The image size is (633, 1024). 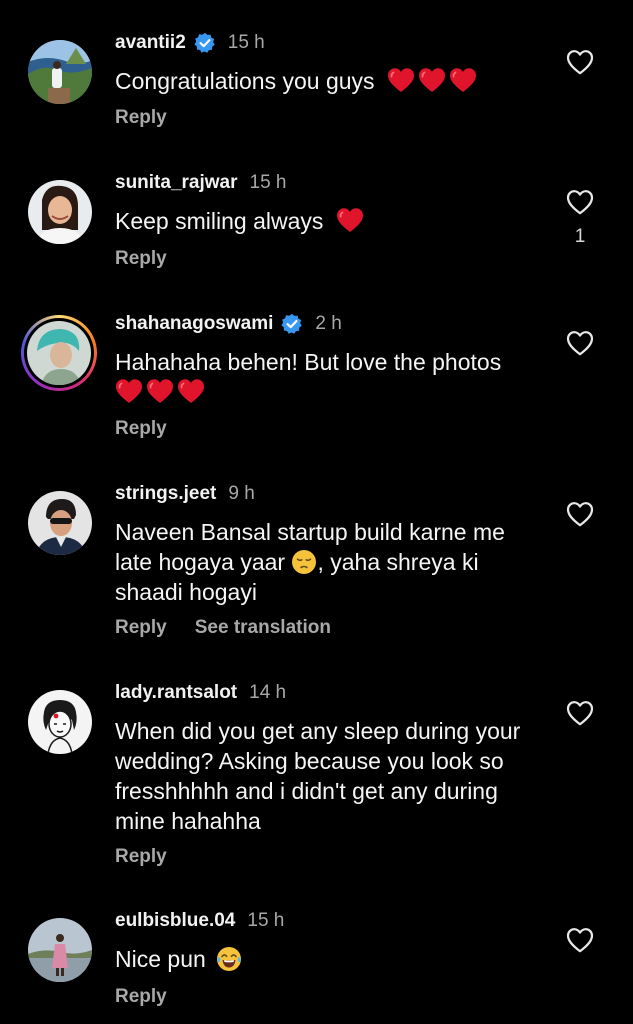 I want to click on timestamp: 2 h, so click(x=328, y=323).